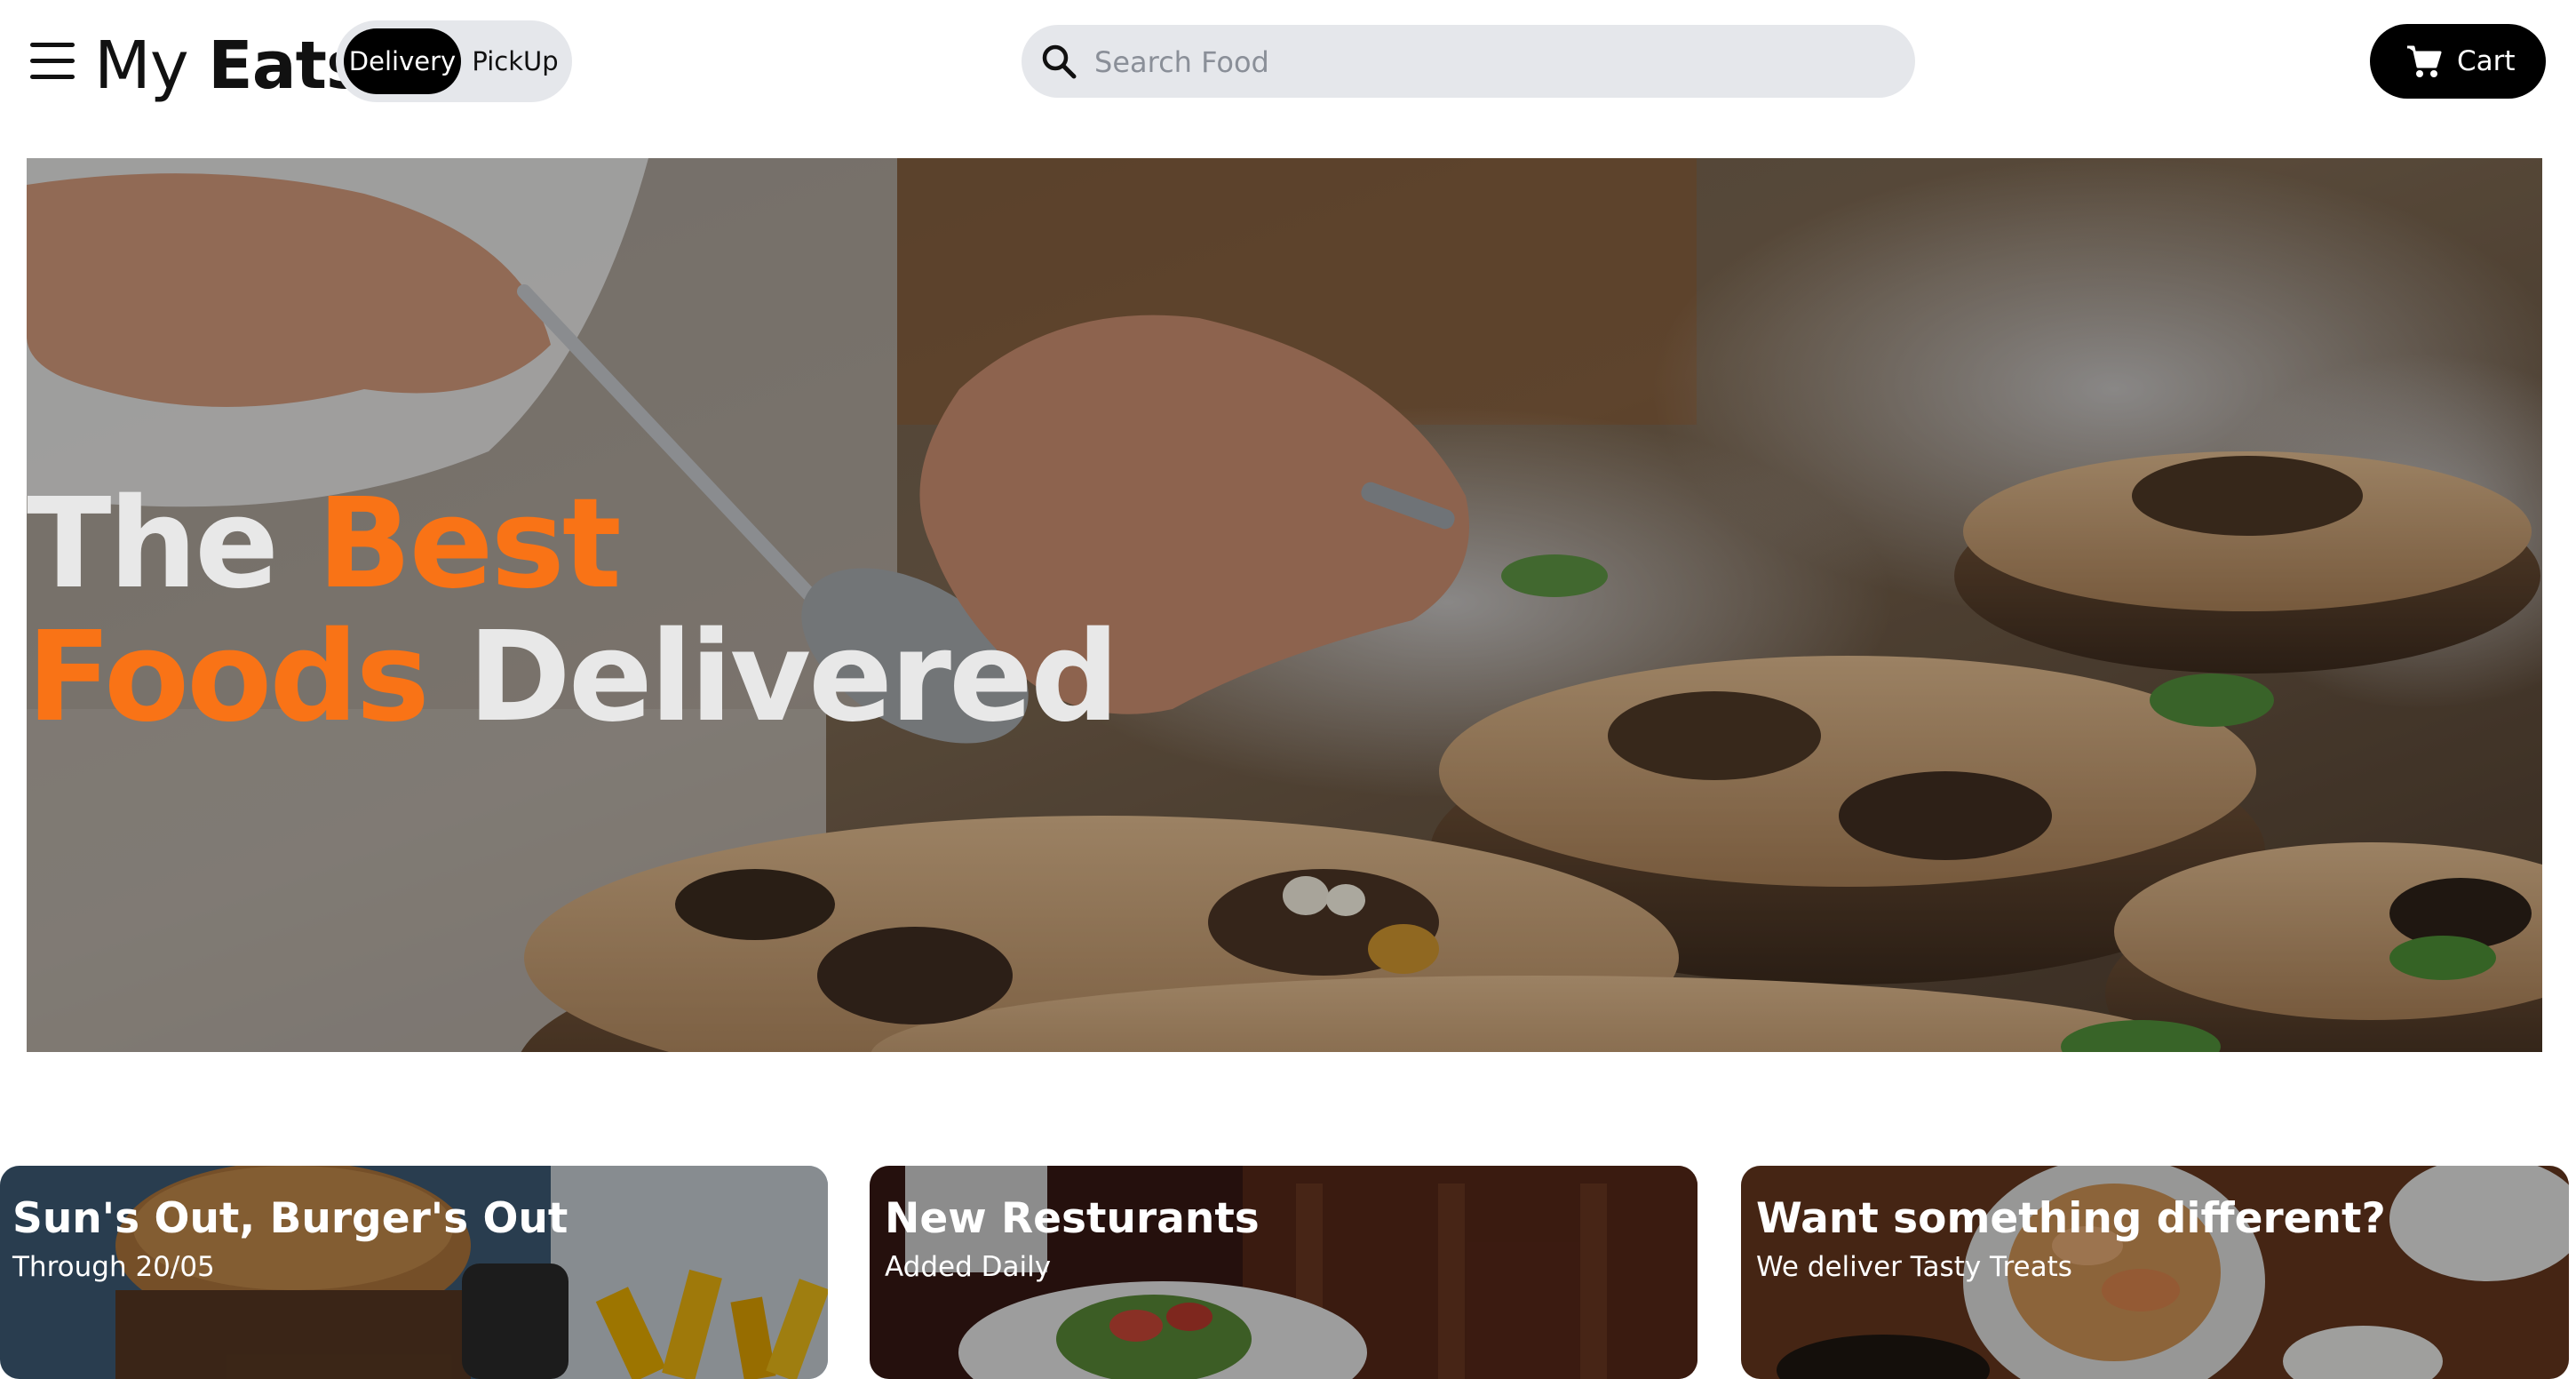 This screenshot has height=1379, width=2576. I want to click on cart-button: Cart, so click(2458, 61).